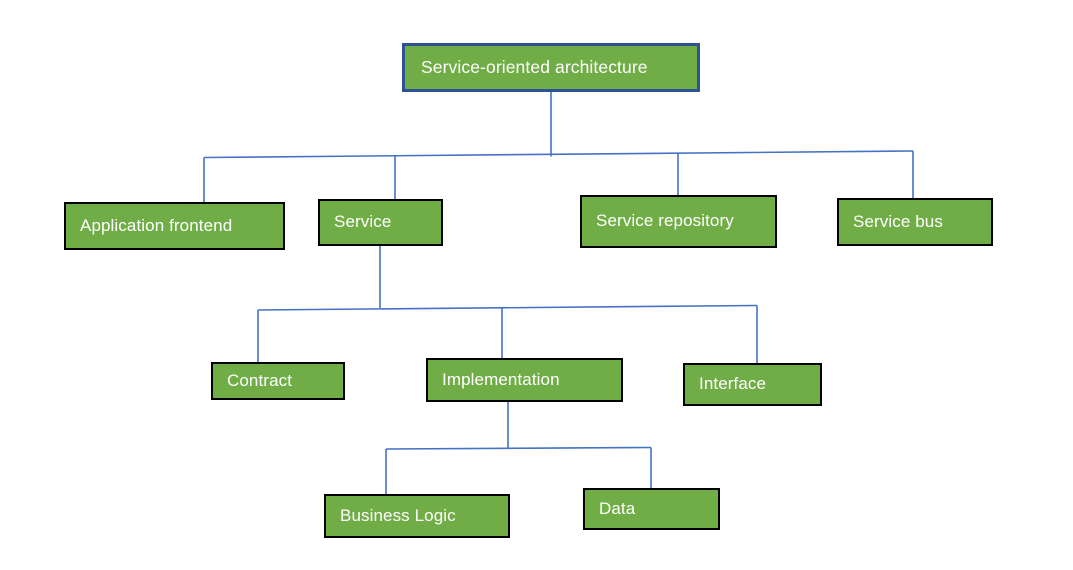 The image size is (1073, 570). I want to click on node-interface: Interface, so click(752, 384).